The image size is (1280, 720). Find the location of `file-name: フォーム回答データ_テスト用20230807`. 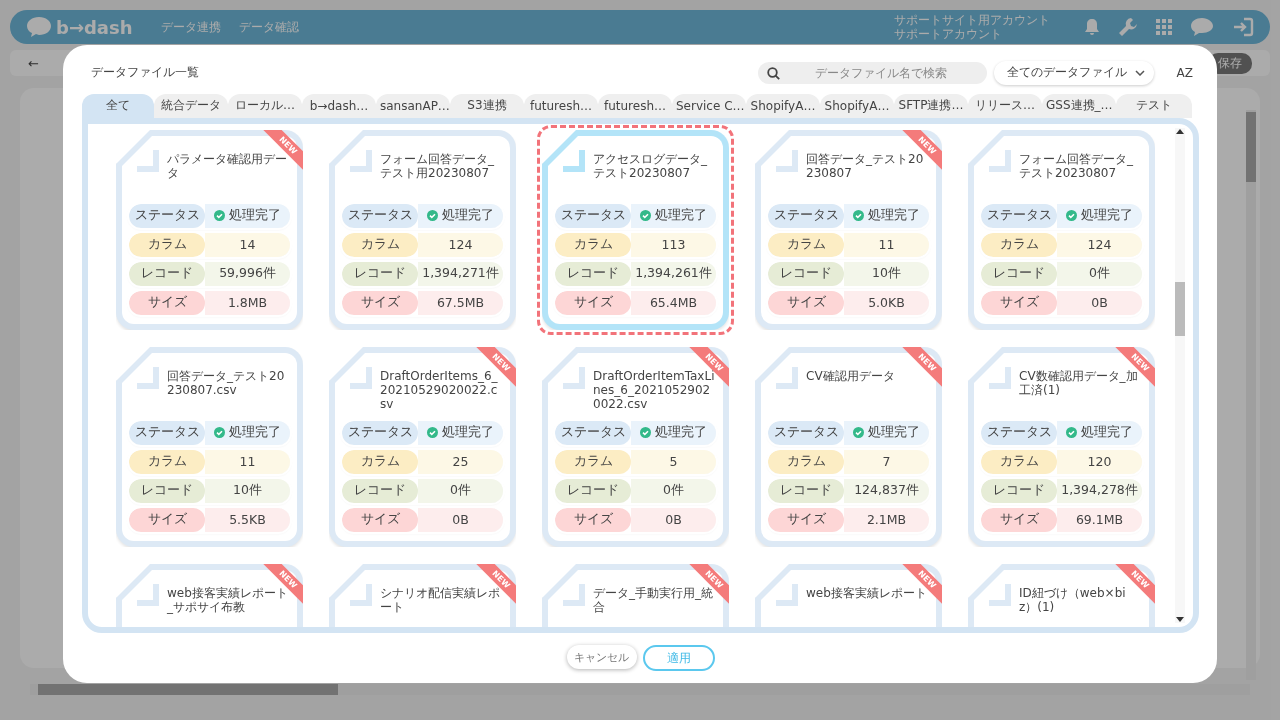

file-name: フォーム回答データ_テスト用20230807 is located at coordinates (437, 166).